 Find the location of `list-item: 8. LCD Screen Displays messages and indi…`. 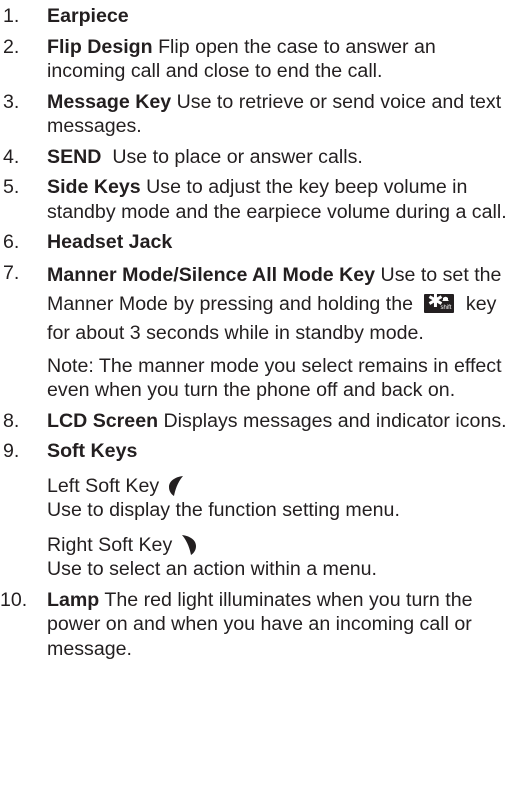

list-item: 8. LCD Screen Displays messages and indi… is located at coordinates (259, 421).